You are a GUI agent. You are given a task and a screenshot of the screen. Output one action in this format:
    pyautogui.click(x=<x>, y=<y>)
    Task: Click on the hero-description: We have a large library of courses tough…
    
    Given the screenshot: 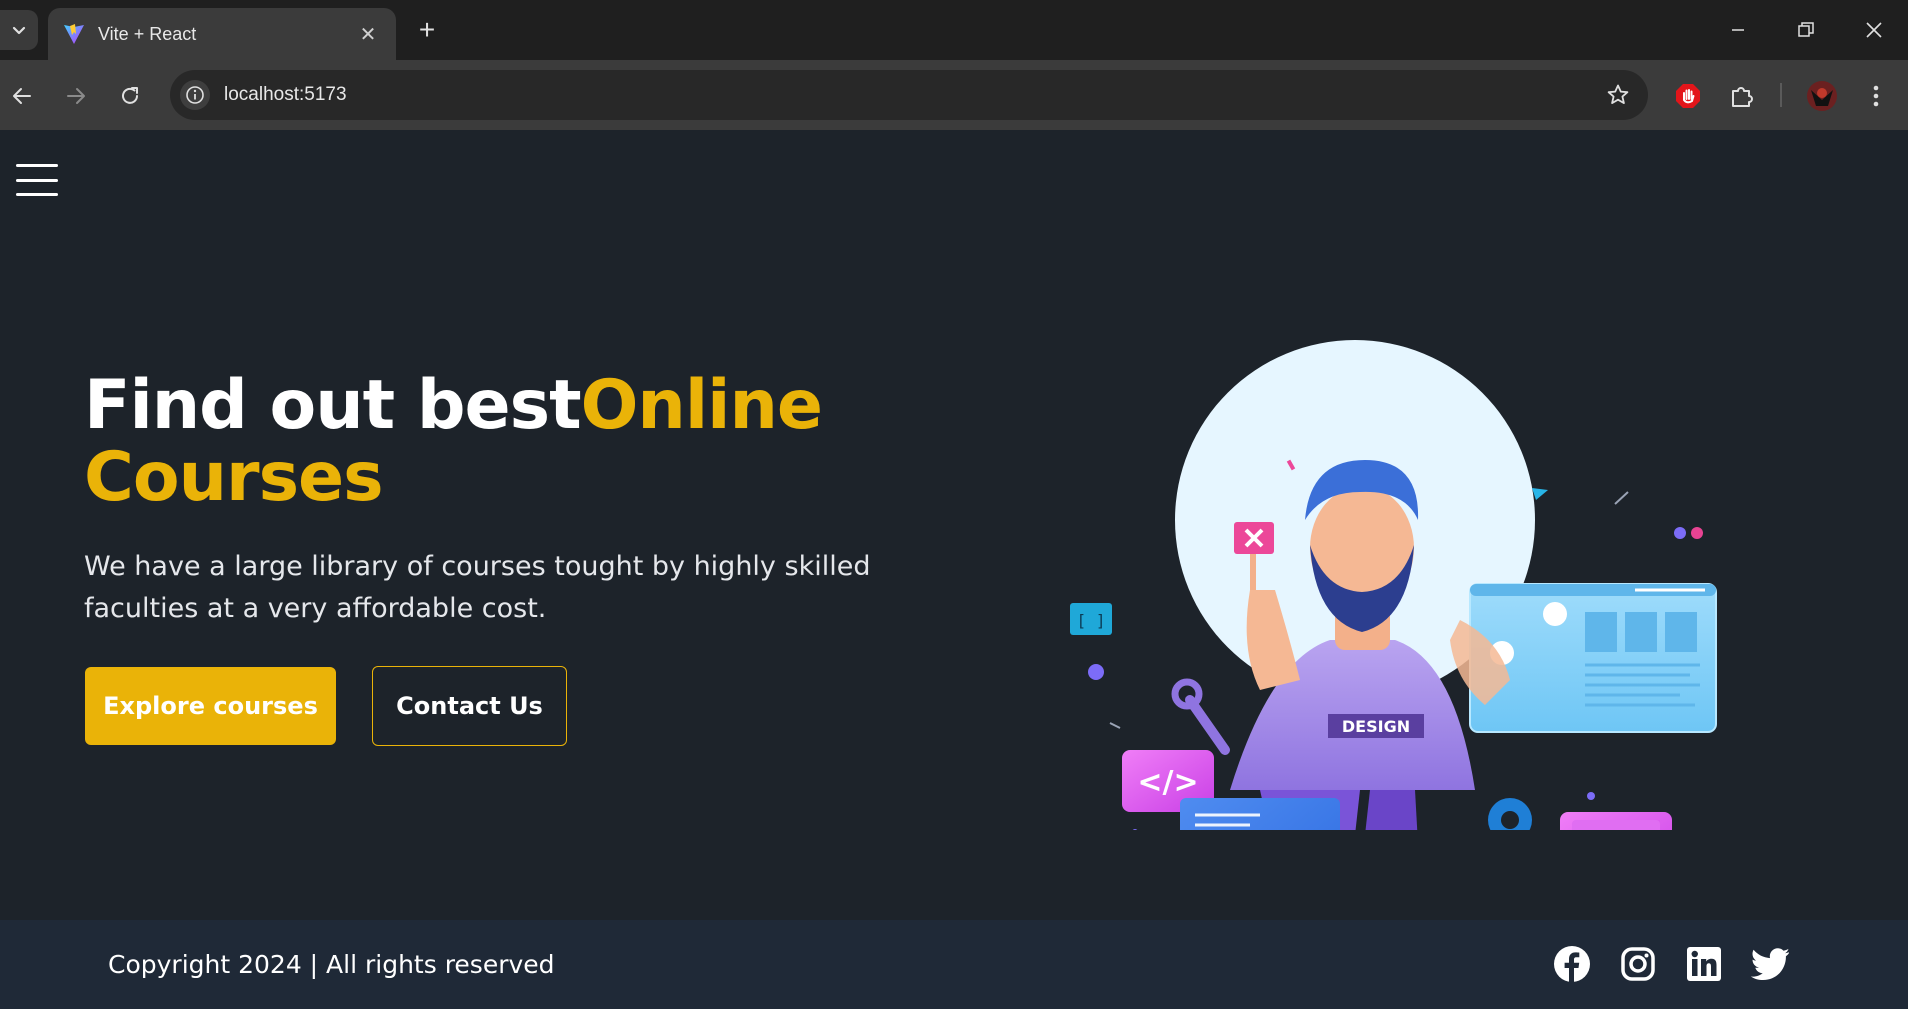 What is the action you would take?
    pyautogui.click(x=477, y=587)
    